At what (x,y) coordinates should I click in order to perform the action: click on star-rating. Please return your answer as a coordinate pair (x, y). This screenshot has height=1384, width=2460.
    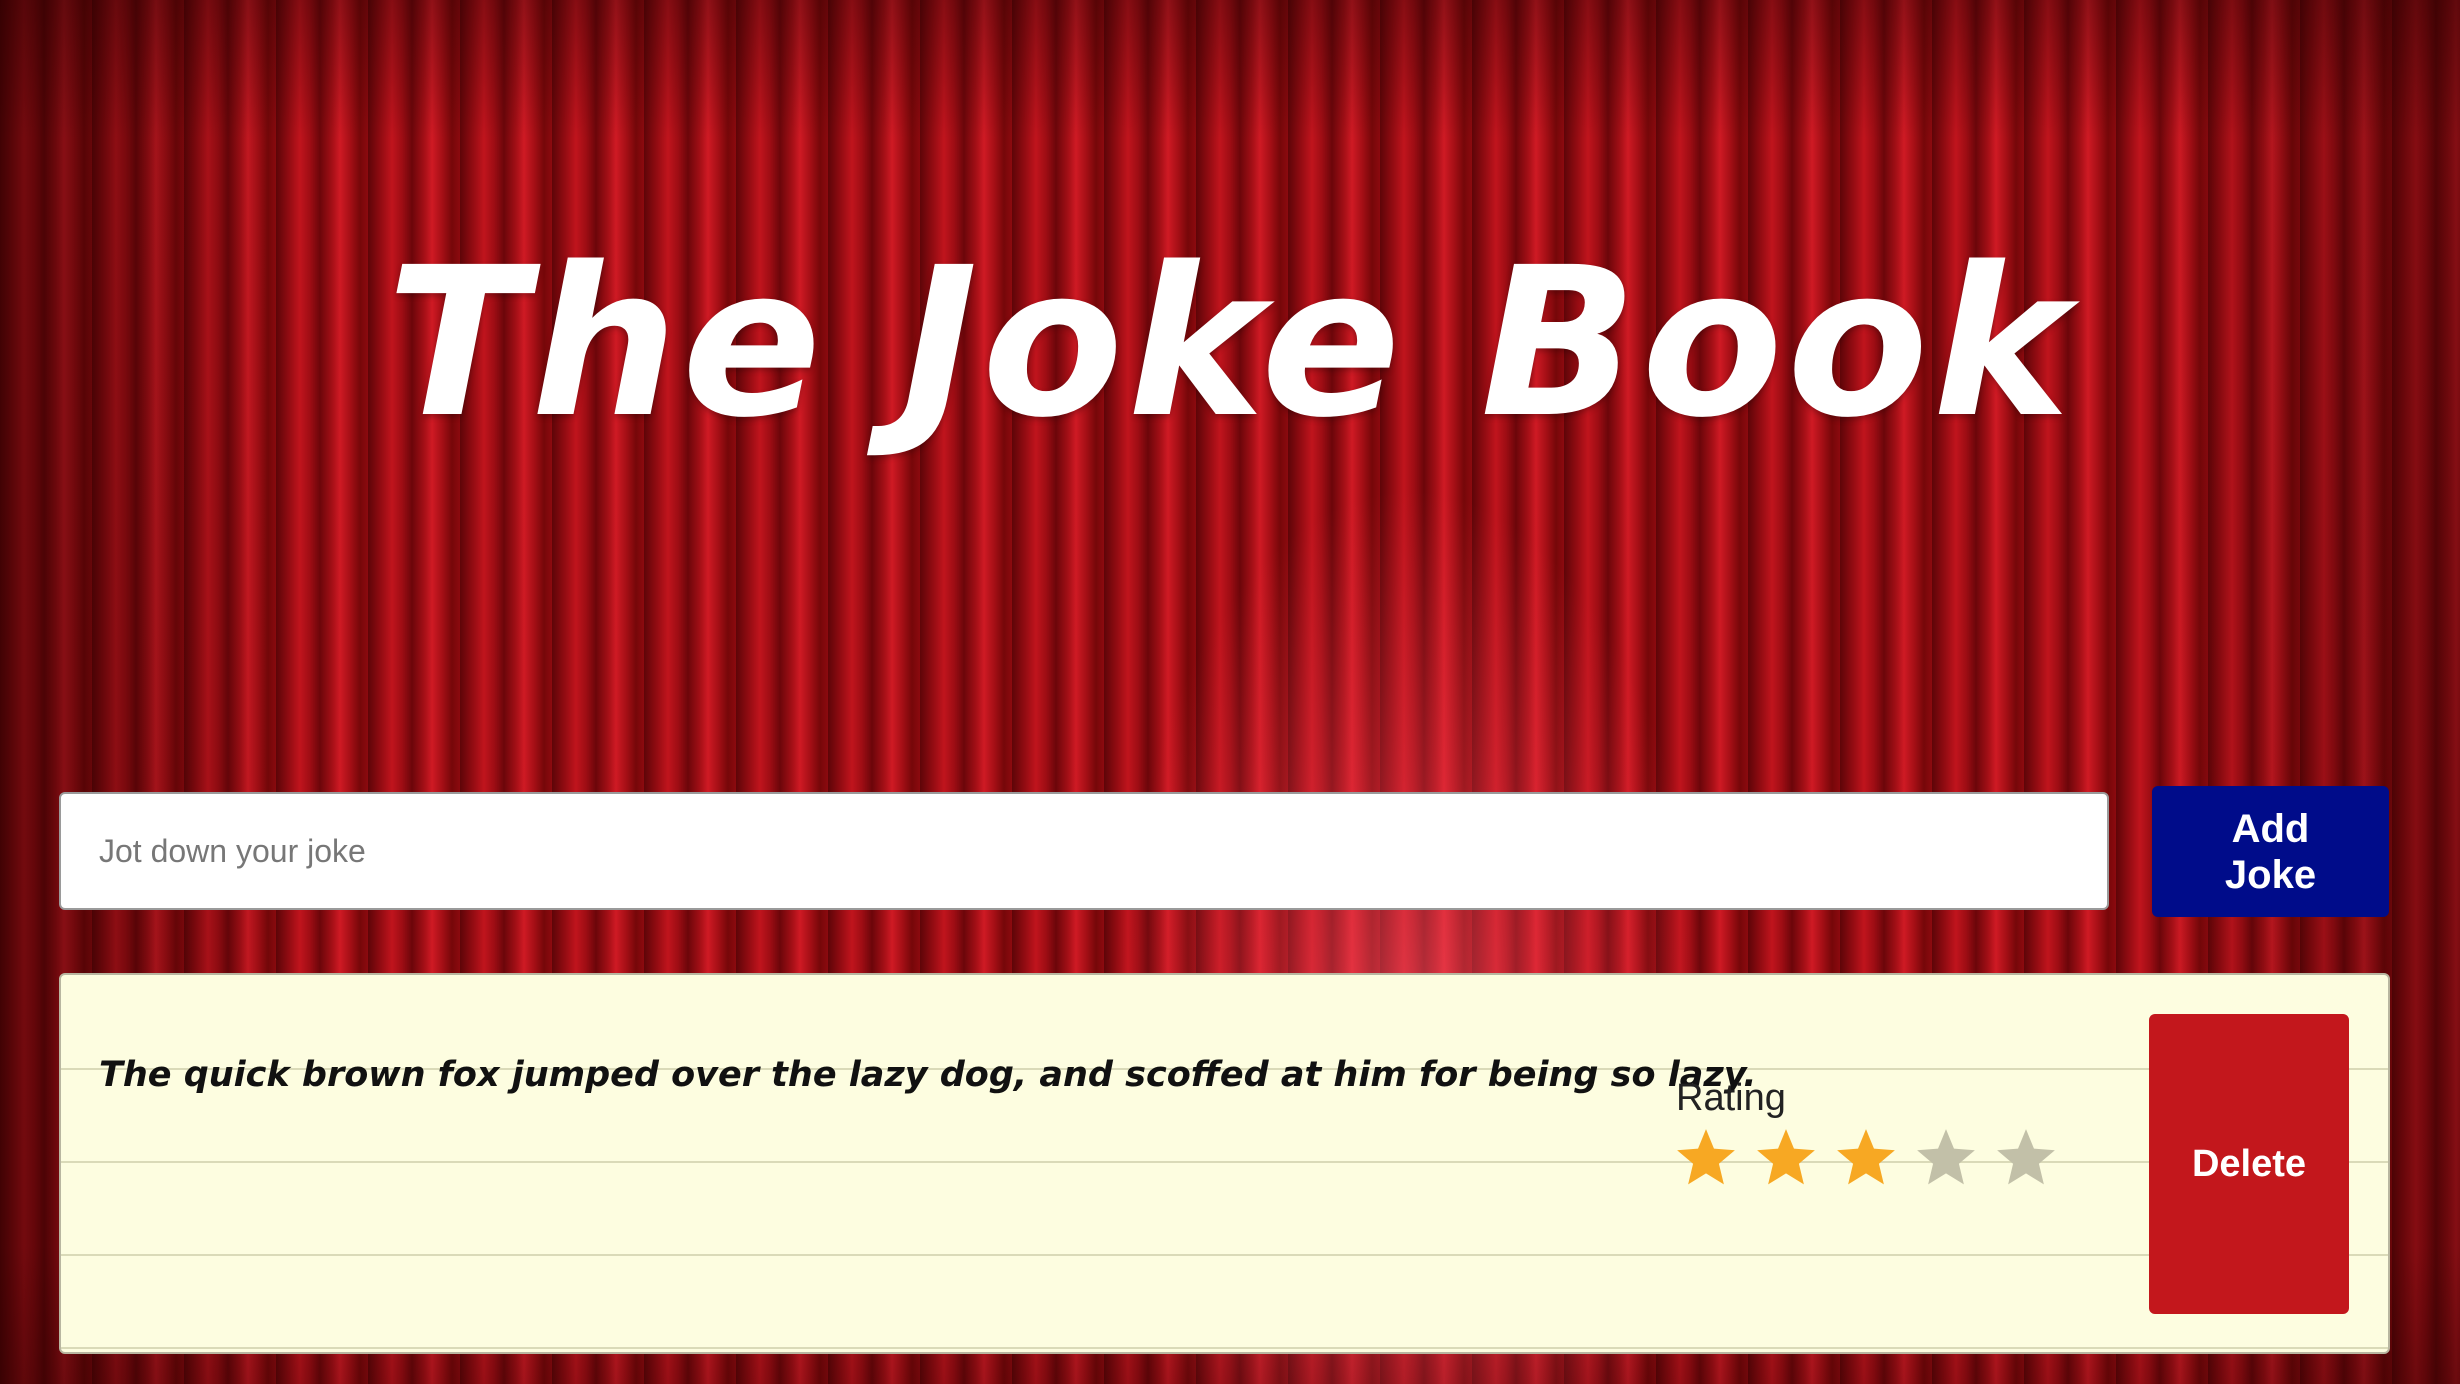
    Looking at the image, I should click on (1866, 1158).